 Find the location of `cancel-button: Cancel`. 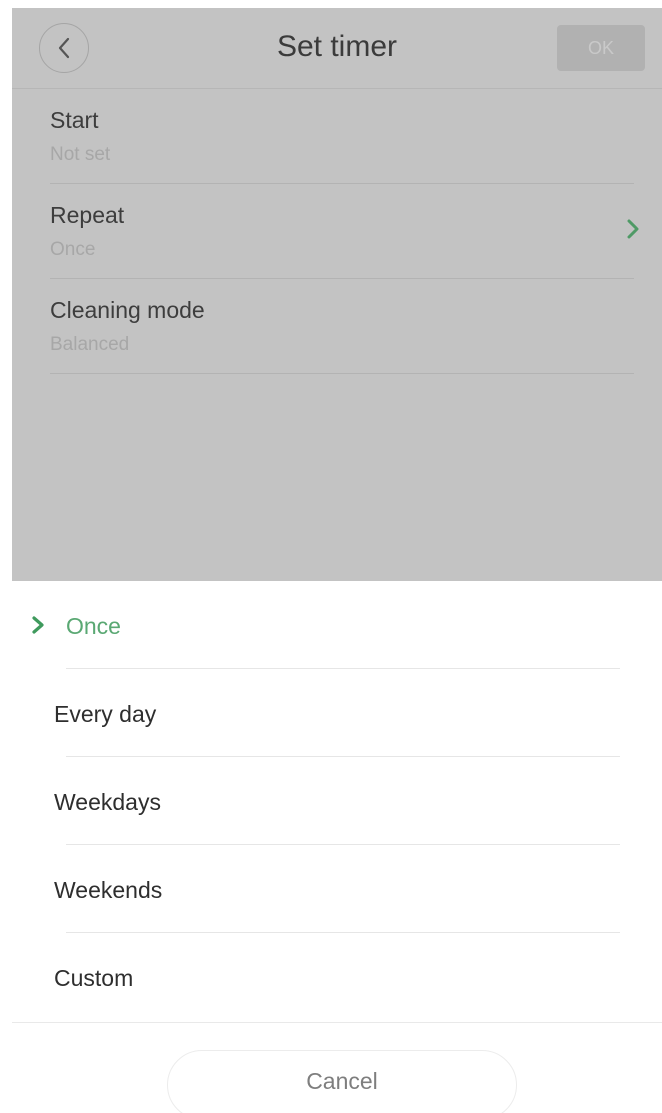

cancel-button: Cancel is located at coordinates (342, 1081).